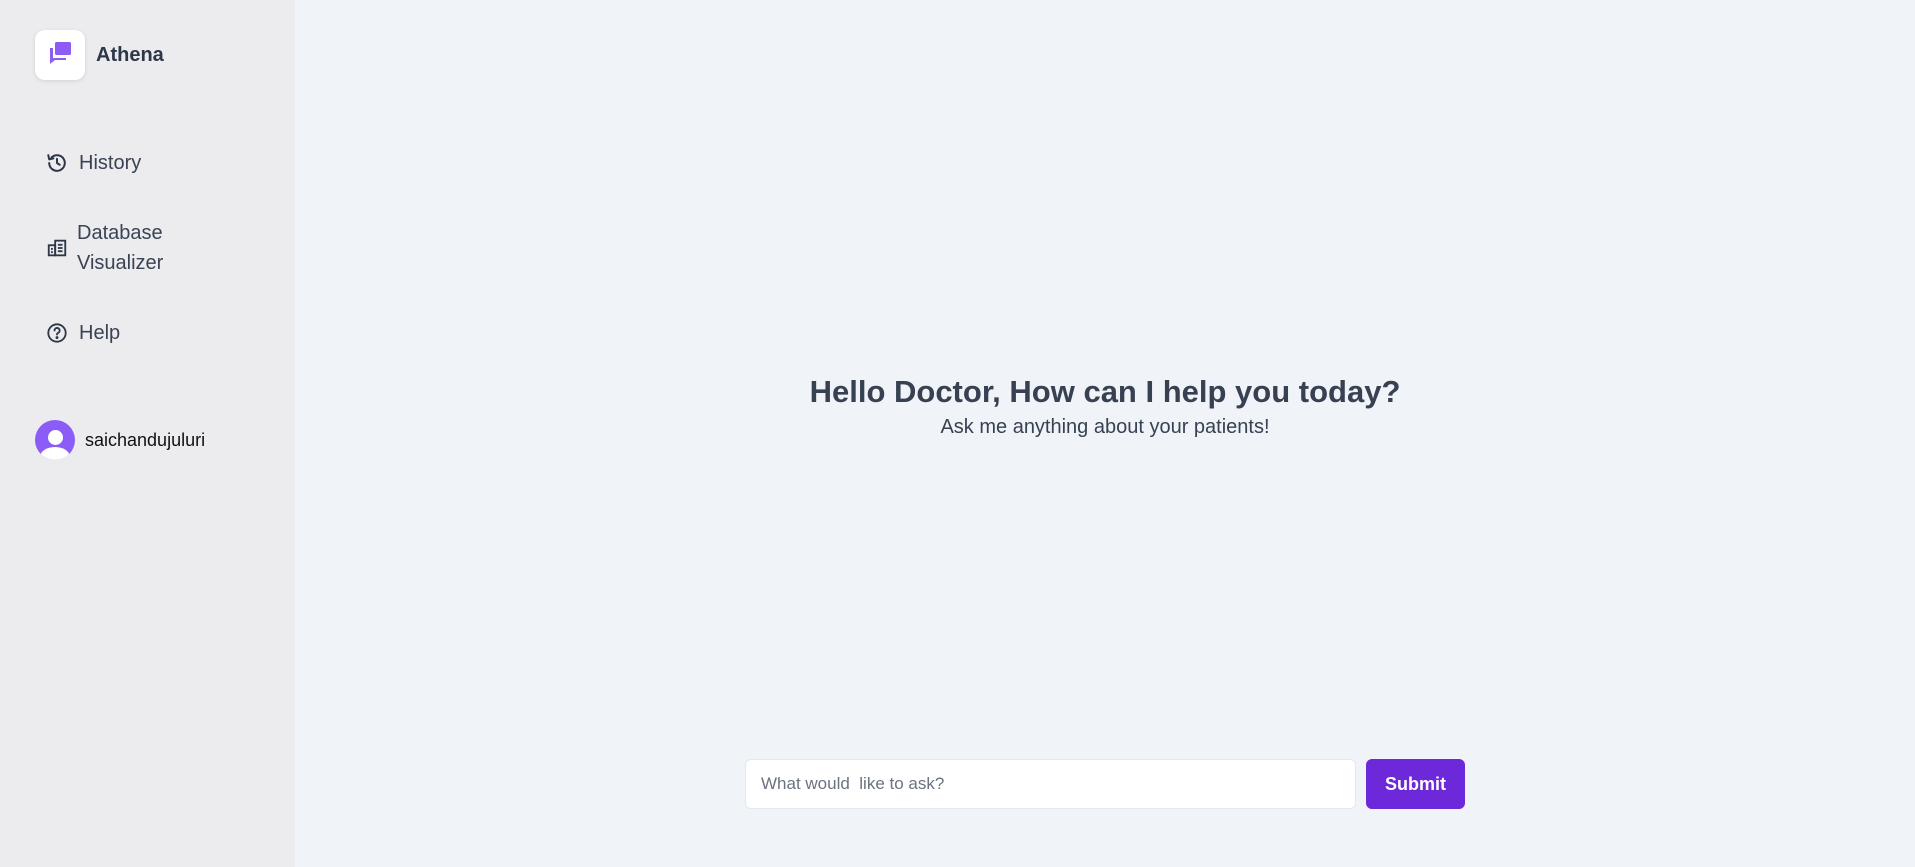 Image resolution: width=1915 pixels, height=867 pixels. What do you see at coordinates (57, 248) in the screenshot?
I see `database-chart-icon` at bounding box center [57, 248].